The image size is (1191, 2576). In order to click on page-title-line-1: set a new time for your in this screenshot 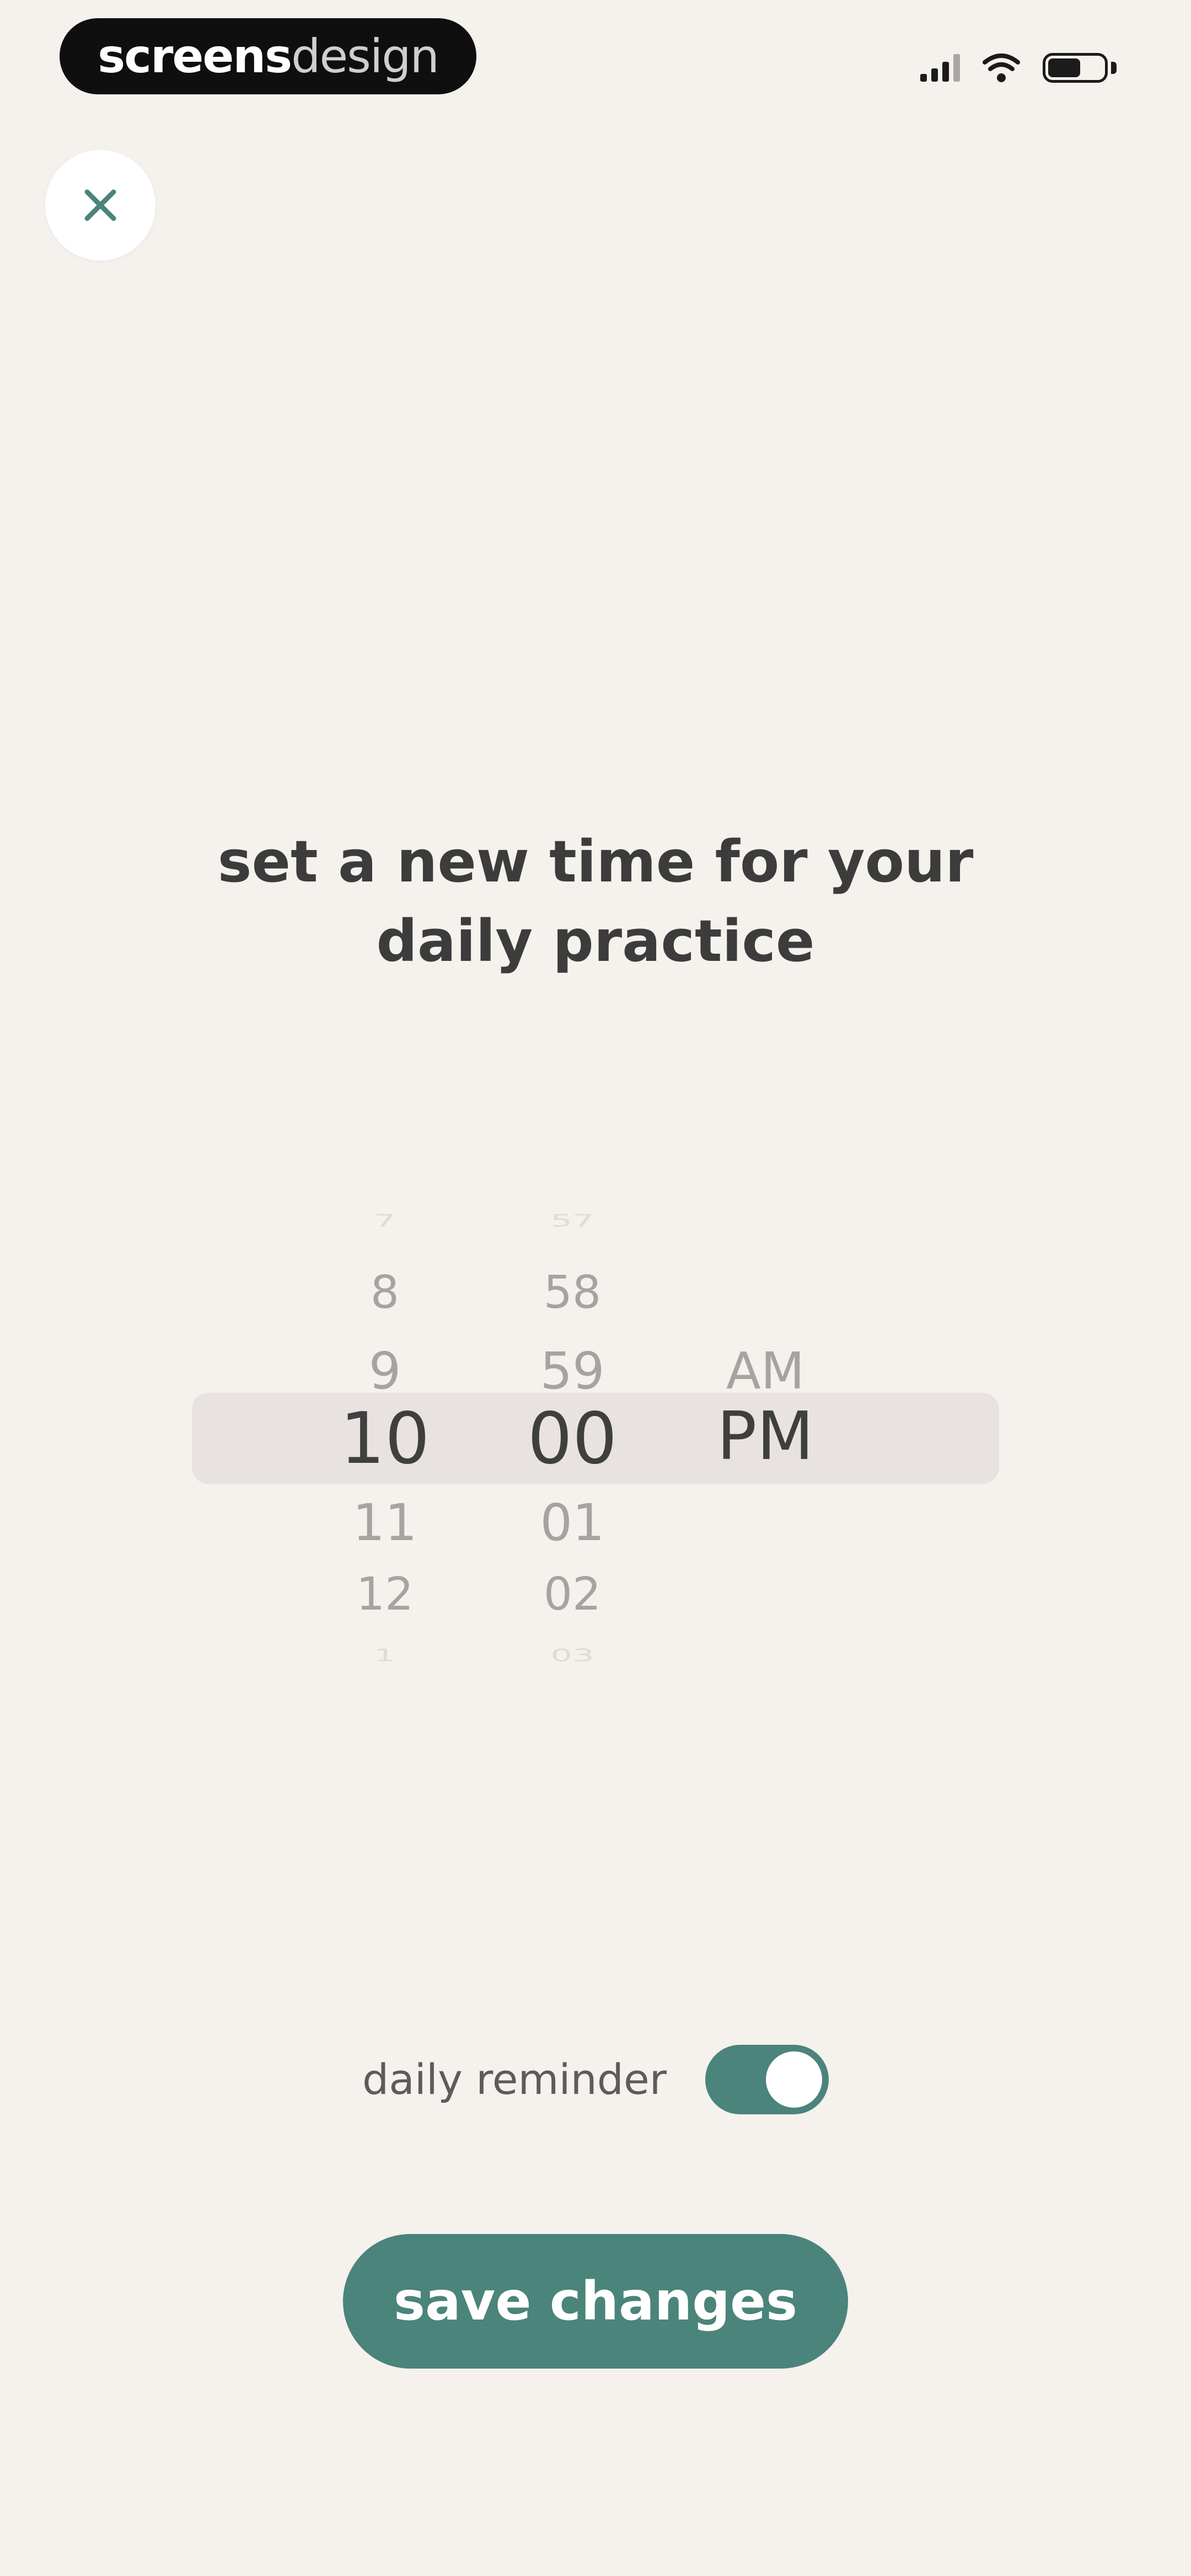, I will do `click(595, 861)`.